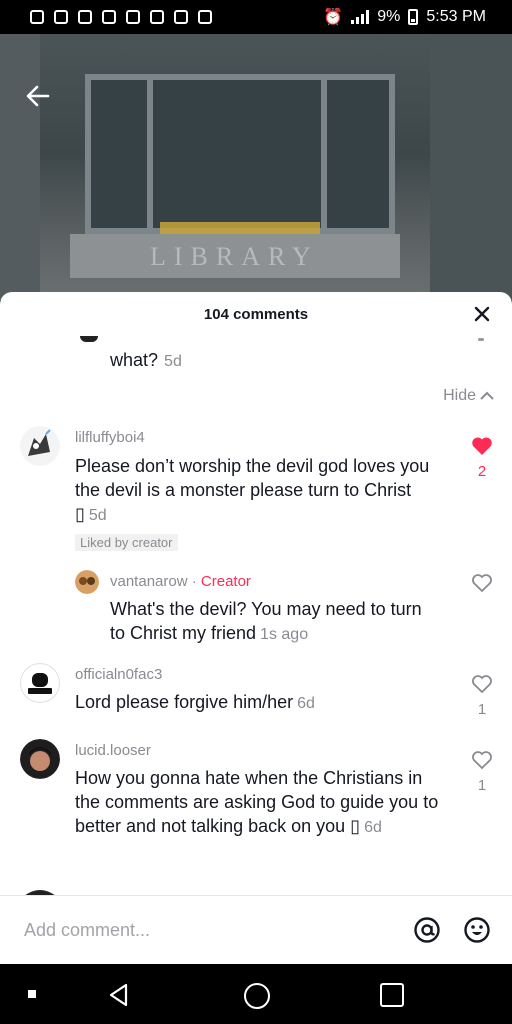 Image resolution: width=512 pixels, height=1024 pixels. Describe the element at coordinates (482, 471) in the screenshot. I see `like-count: 2` at that location.